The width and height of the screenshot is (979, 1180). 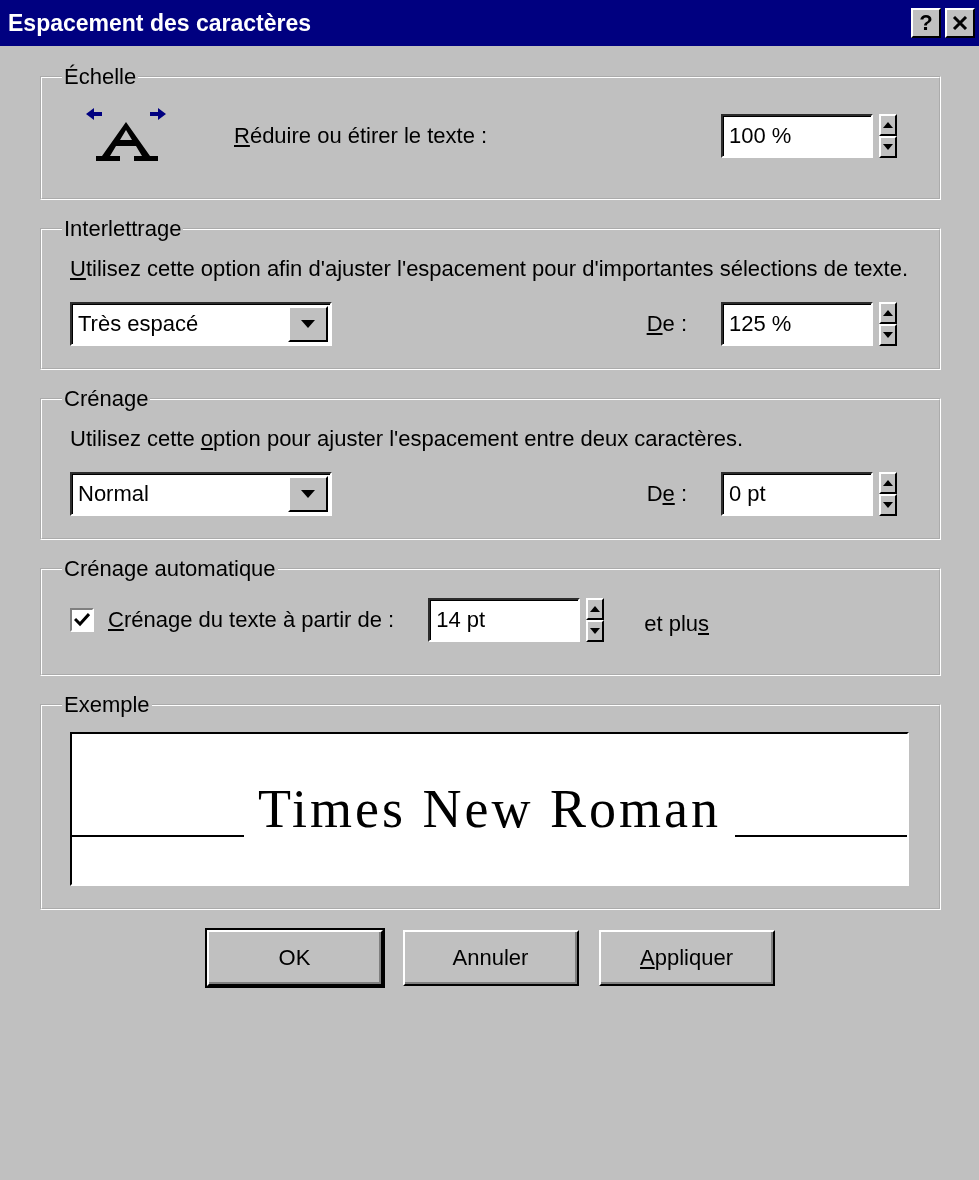 I want to click on close-icon, so click(x=960, y=23).